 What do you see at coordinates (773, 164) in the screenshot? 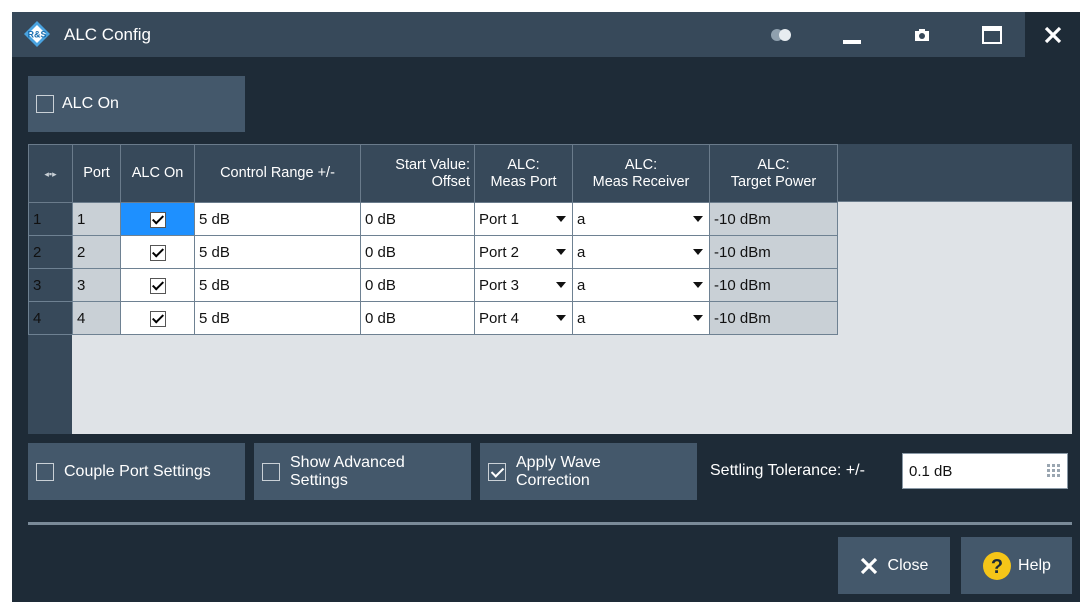
I see `target-power-header-line1: ALC:` at bounding box center [773, 164].